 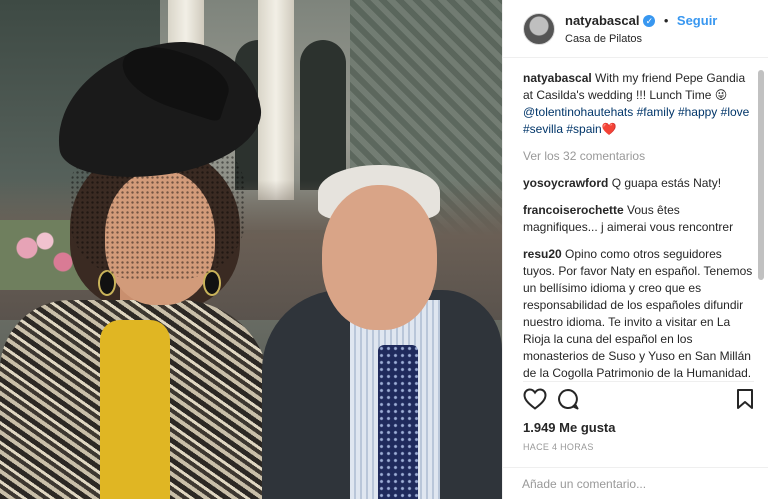 What do you see at coordinates (697, 20) in the screenshot?
I see `follow-button: Seguir` at bounding box center [697, 20].